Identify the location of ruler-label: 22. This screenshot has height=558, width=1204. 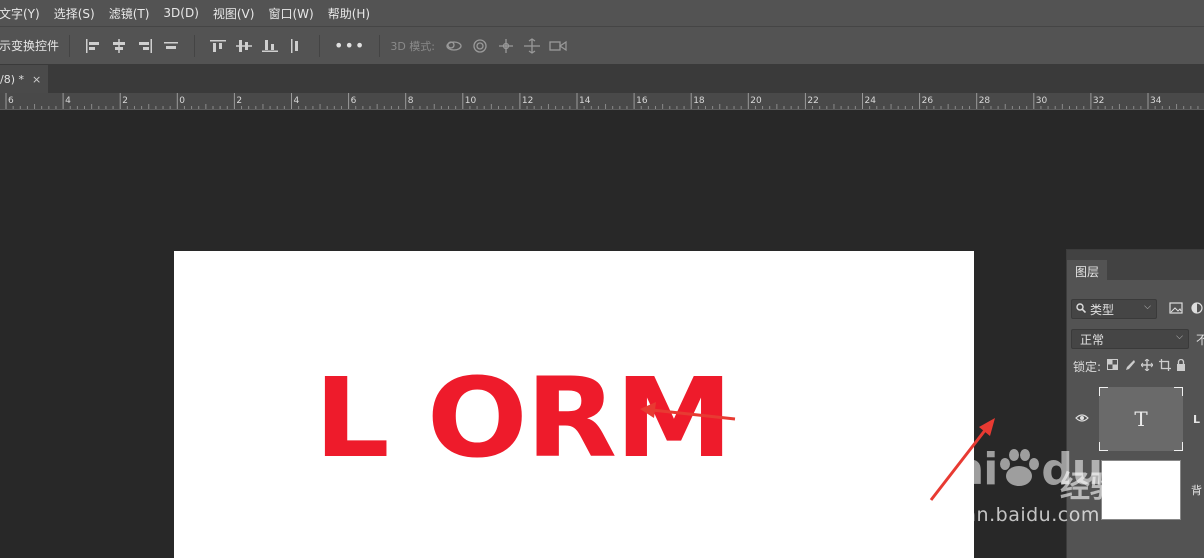
(812, 101).